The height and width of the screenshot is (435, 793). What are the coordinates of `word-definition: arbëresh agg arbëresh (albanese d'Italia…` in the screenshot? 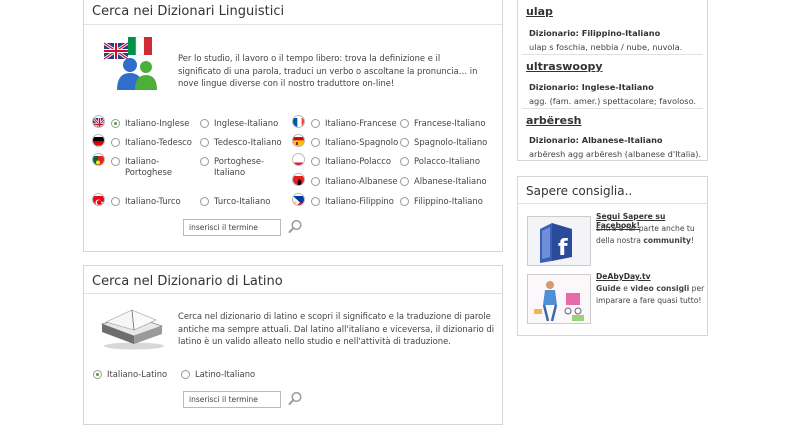 It's located at (615, 154).